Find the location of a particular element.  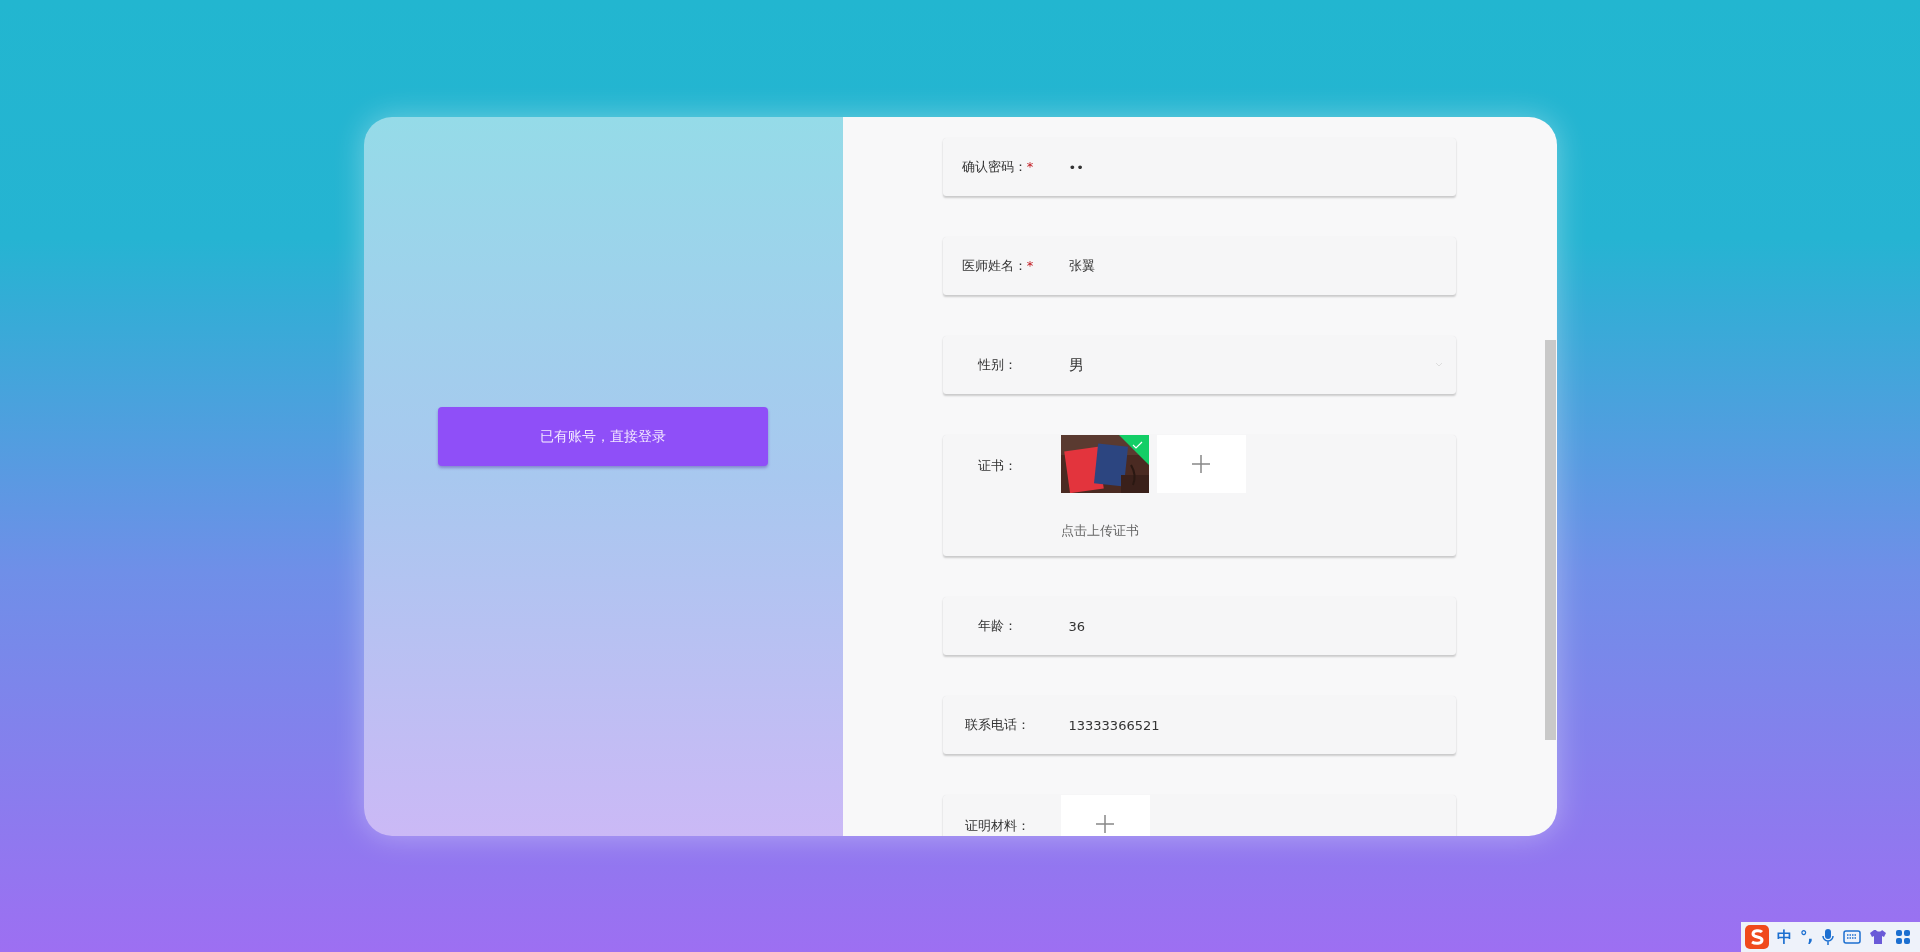

keyboard-icon is located at coordinates (1852, 937).